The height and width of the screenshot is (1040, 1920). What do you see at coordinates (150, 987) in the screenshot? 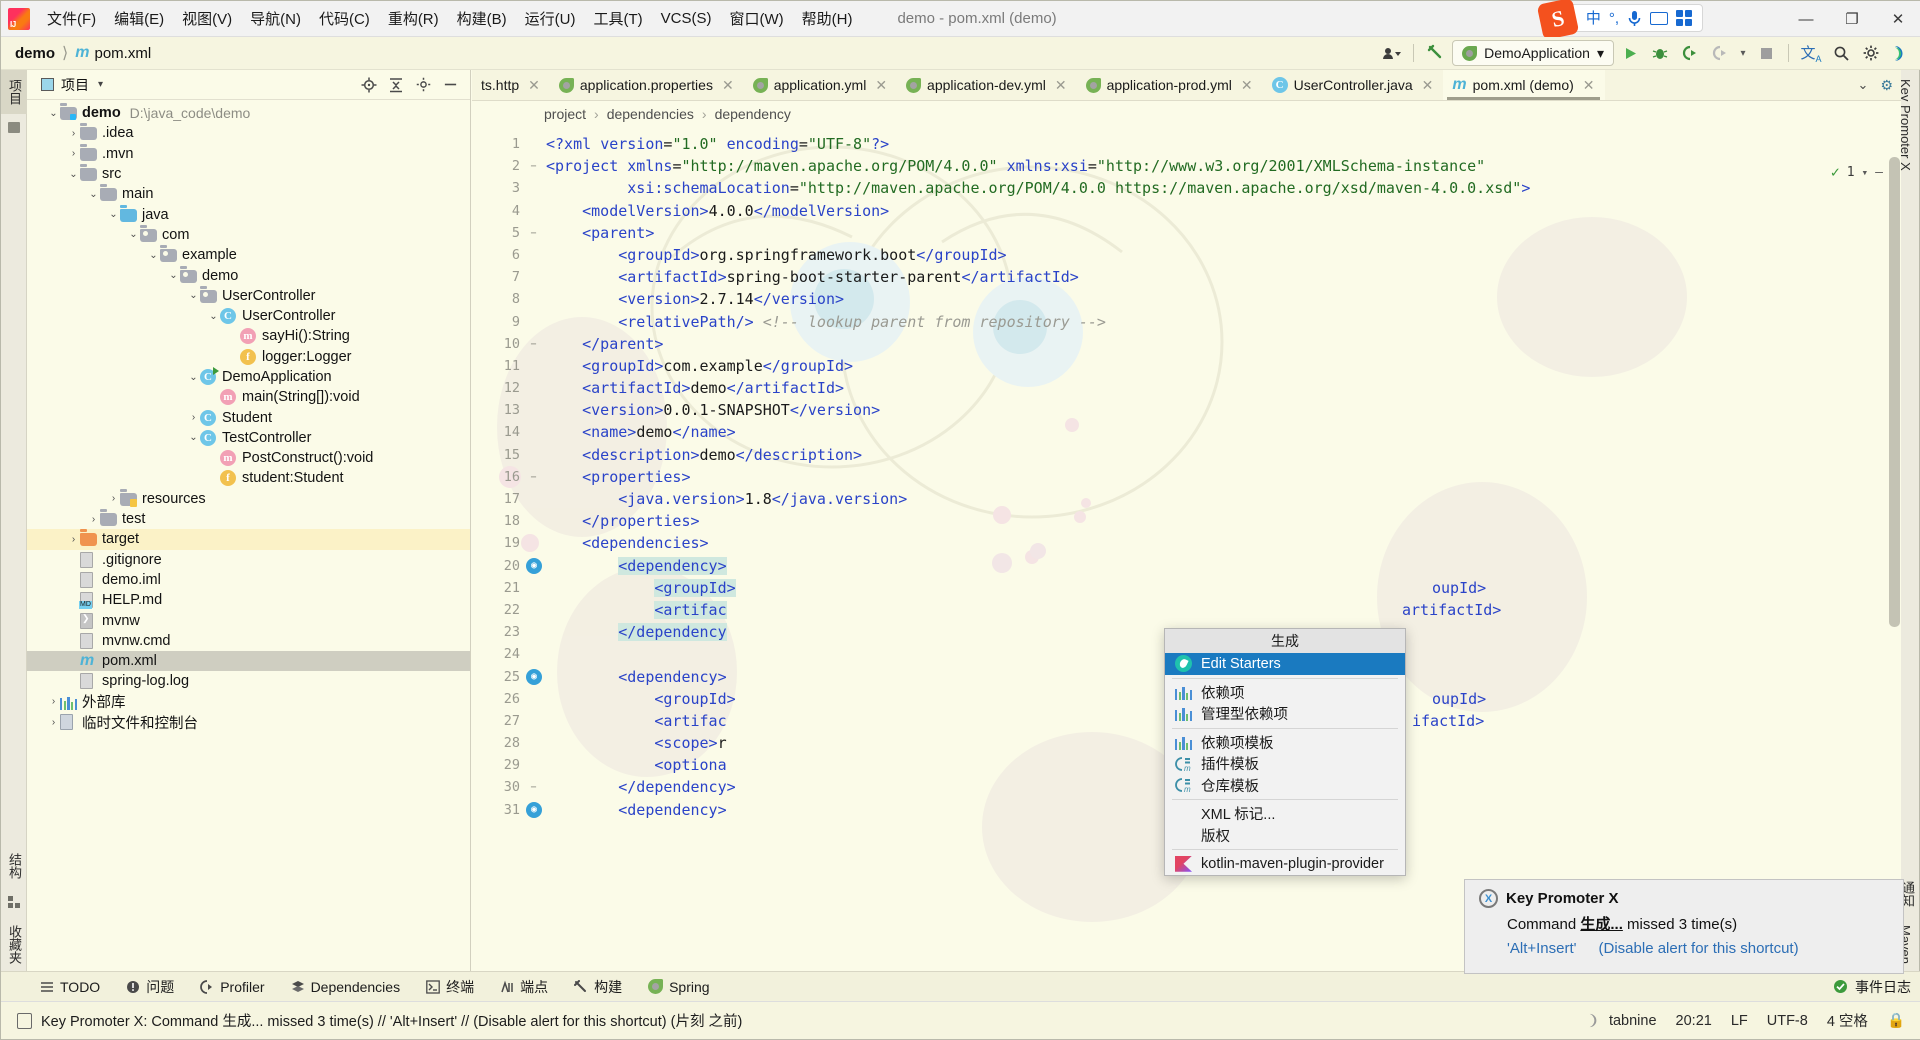
I see `tool-button-problems: 问题` at bounding box center [150, 987].